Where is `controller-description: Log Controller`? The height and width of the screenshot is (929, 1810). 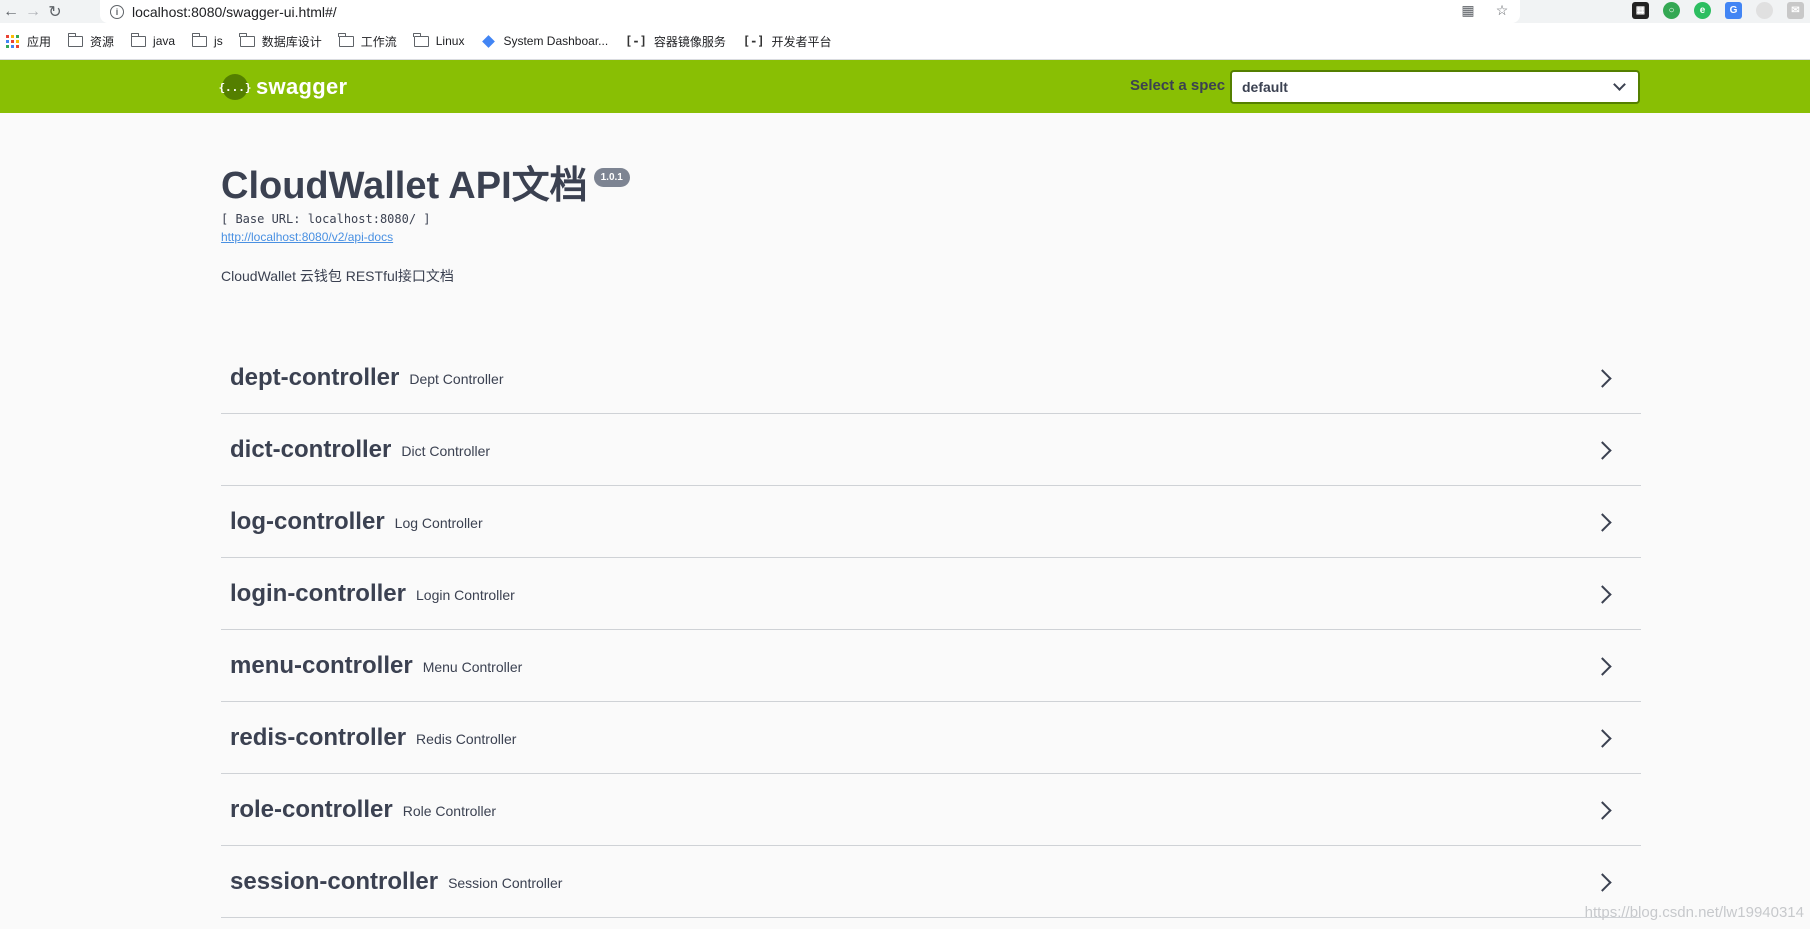
controller-description: Log Controller is located at coordinates (438, 523).